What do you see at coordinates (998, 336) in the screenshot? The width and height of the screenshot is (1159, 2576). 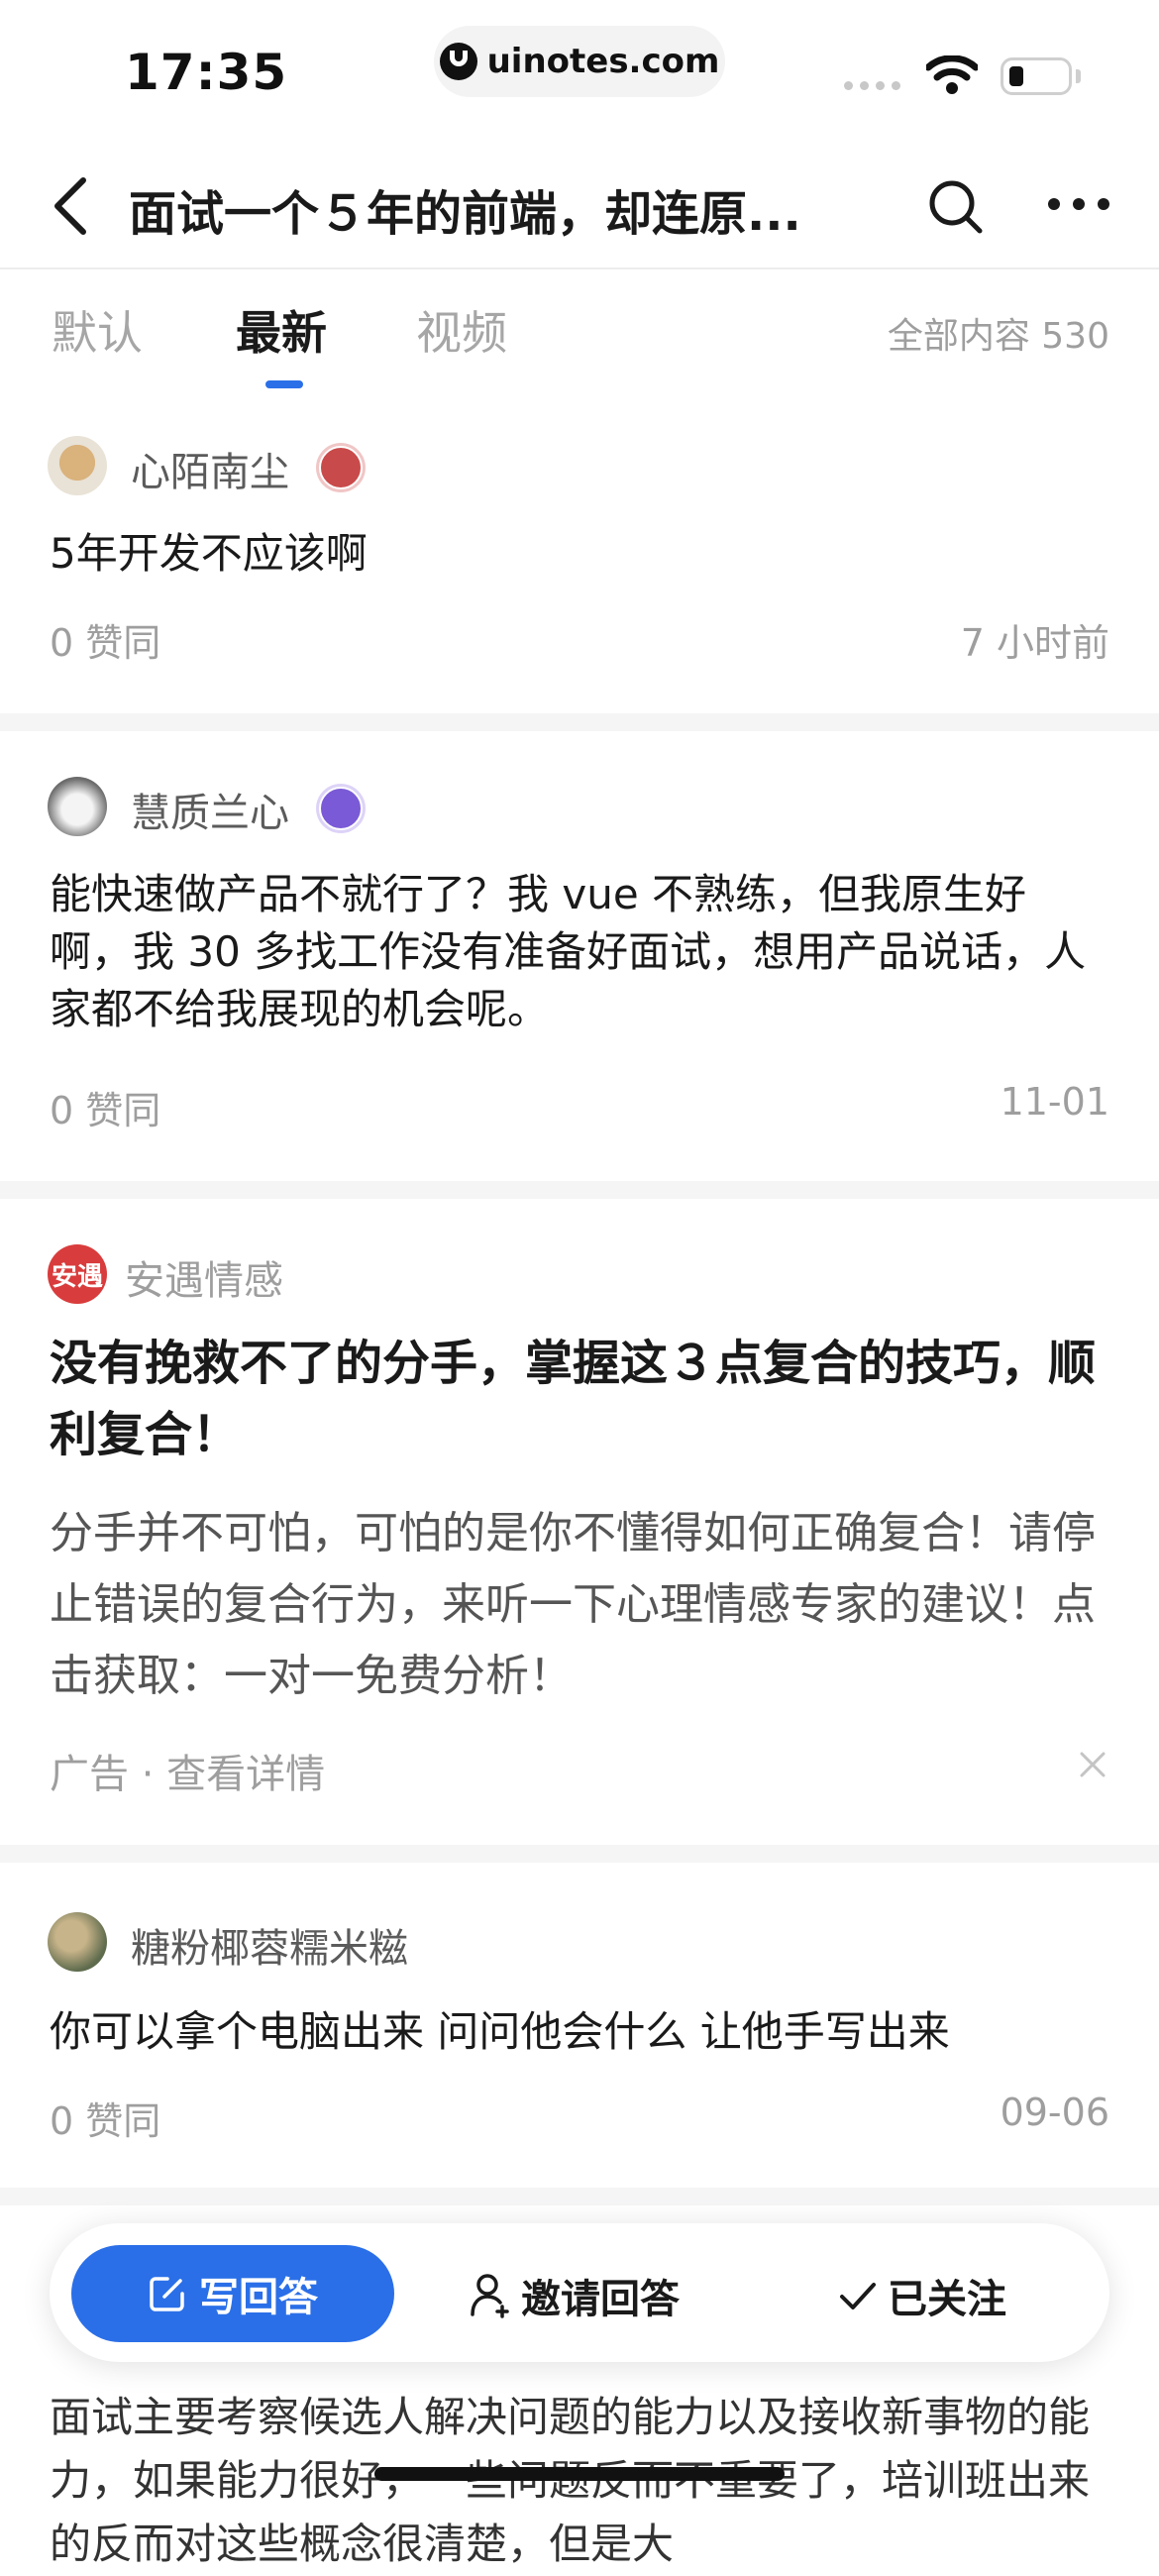 I see `content-count: 全部内容 530` at bounding box center [998, 336].